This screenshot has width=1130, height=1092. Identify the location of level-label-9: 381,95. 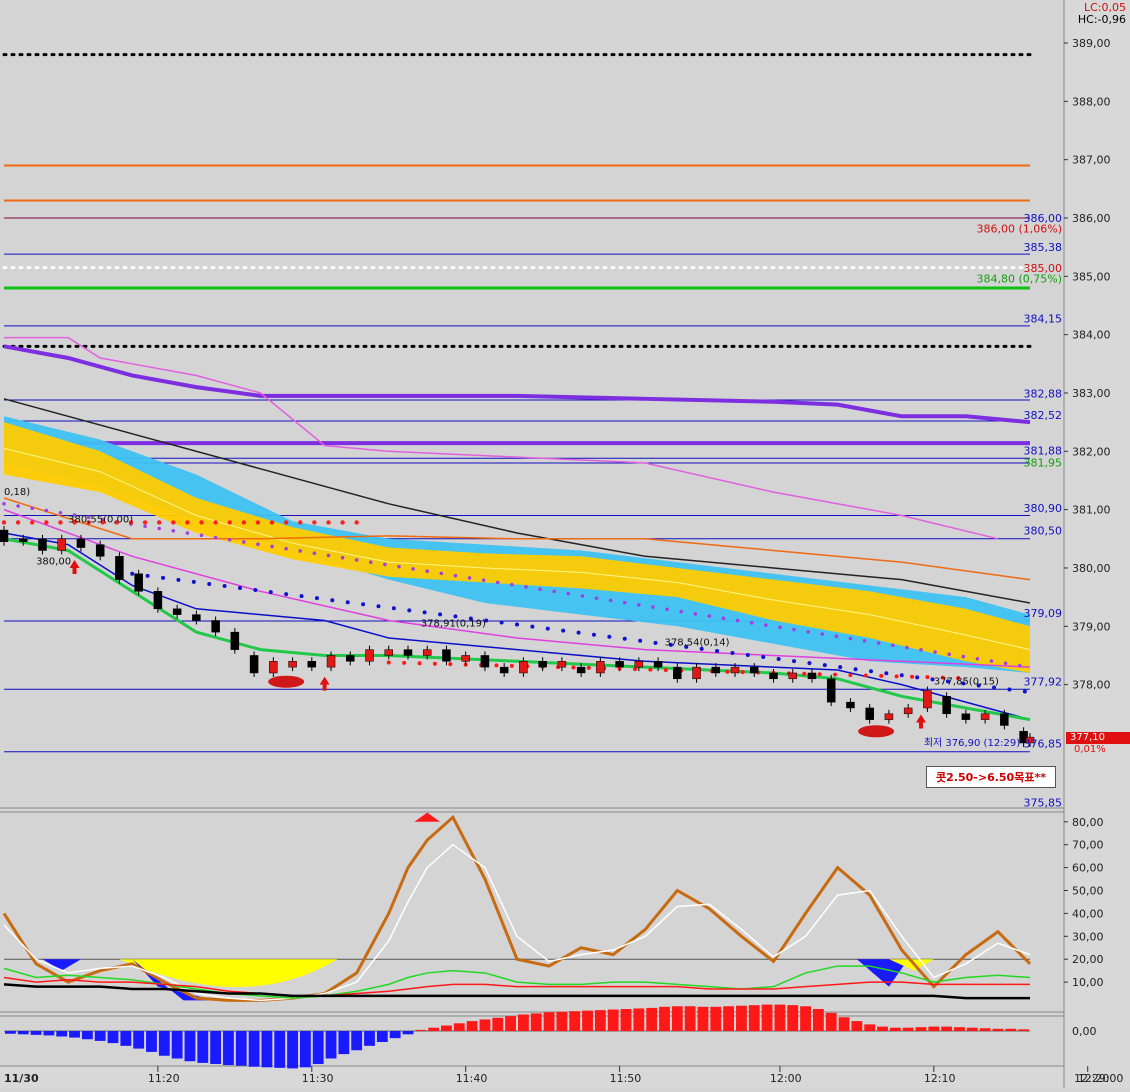
(1043, 462).